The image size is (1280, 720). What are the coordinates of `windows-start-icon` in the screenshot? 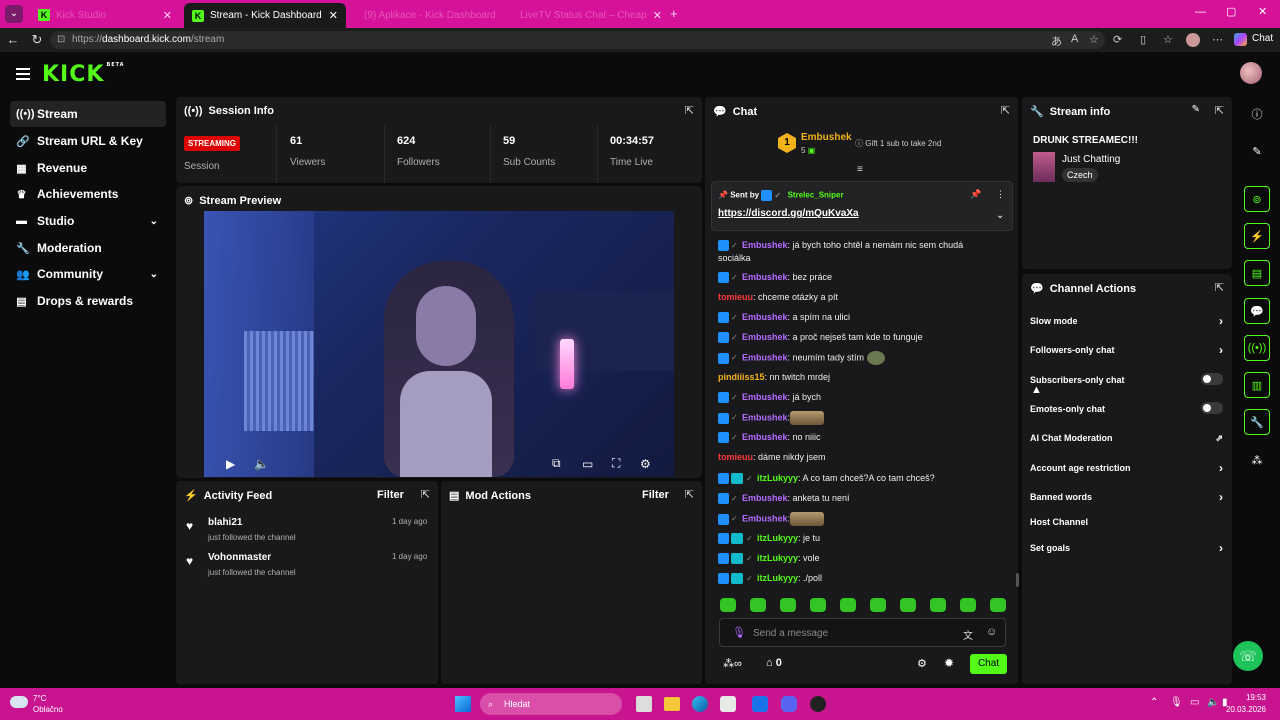 It's located at (463, 704).